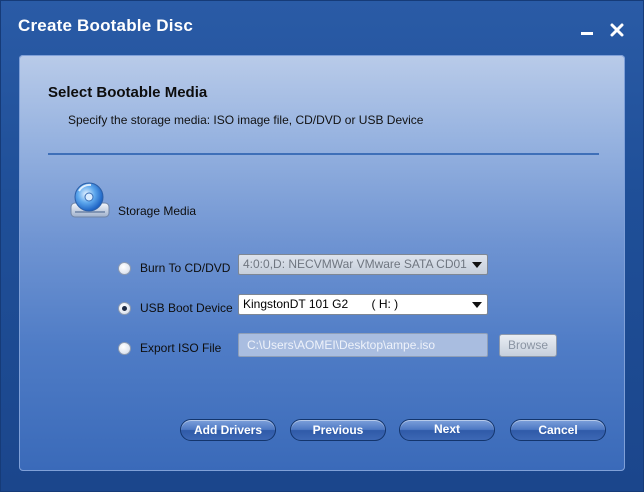 This screenshot has height=492, width=644. I want to click on close-icon, so click(617, 30).